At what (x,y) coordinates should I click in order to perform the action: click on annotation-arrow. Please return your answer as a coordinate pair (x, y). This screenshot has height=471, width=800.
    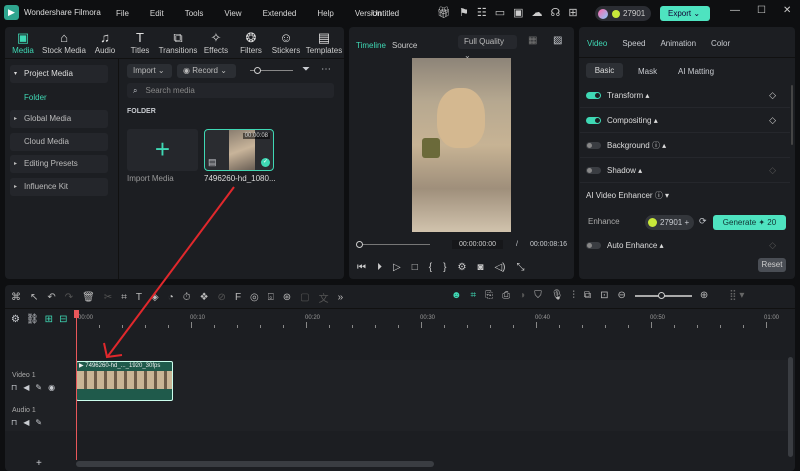
    Looking at the image, I should click on (169, 272).